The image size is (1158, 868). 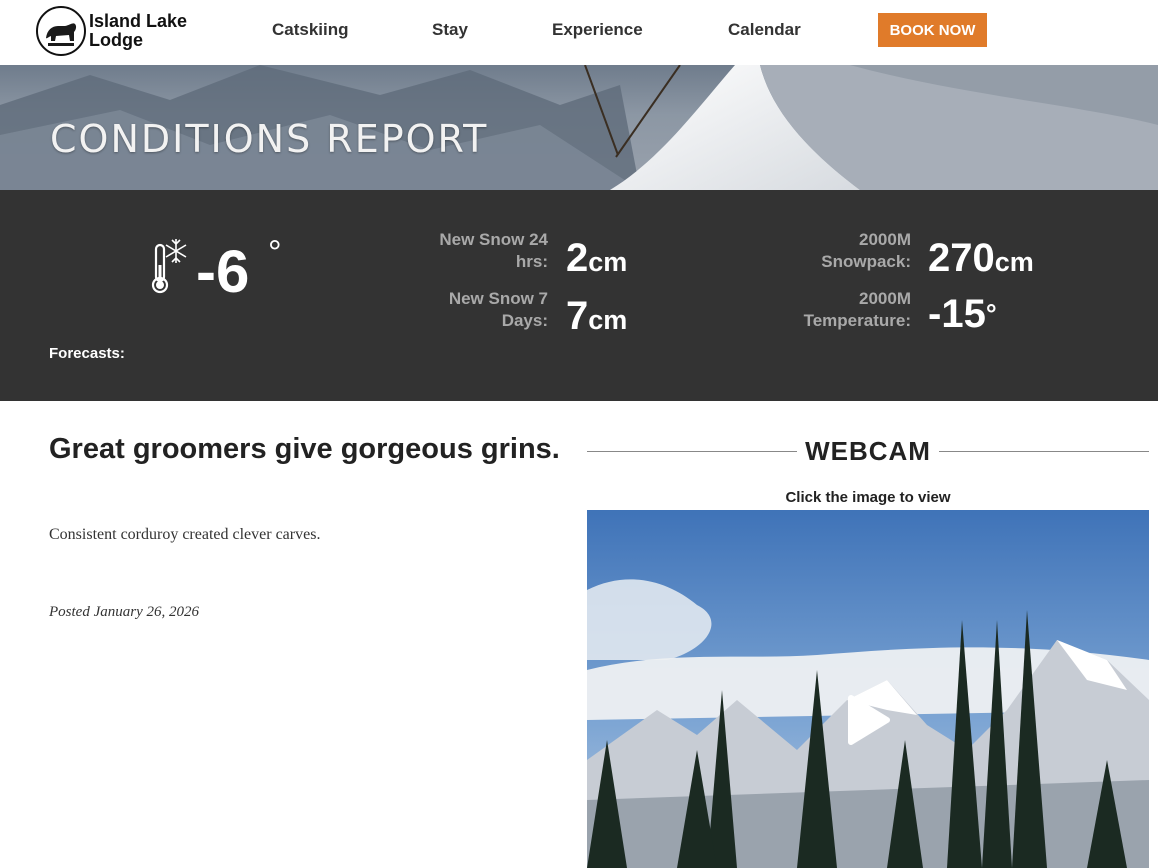 I want to click on hero-banner: CONDITIONS REPORT, so click(x=579, y=127).